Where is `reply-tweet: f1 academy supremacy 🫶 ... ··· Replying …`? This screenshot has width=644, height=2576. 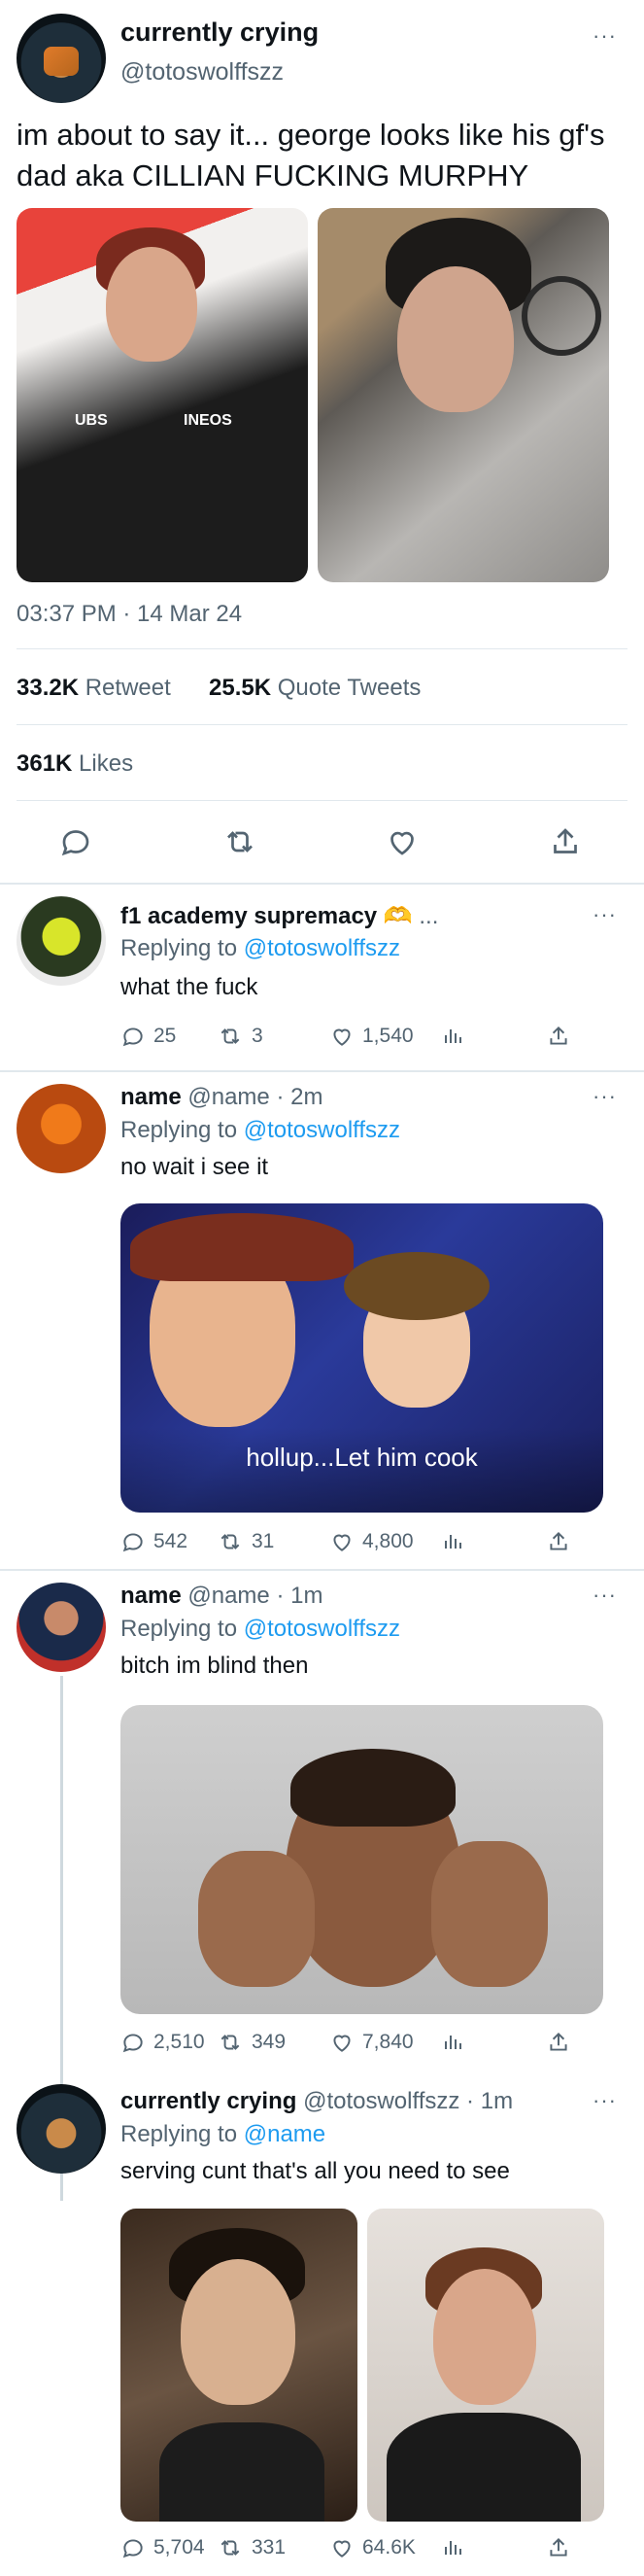
reply-tweet: f1 academy supremacy 🫶 ... ··· Replying … is located at coordinates (322, 977).